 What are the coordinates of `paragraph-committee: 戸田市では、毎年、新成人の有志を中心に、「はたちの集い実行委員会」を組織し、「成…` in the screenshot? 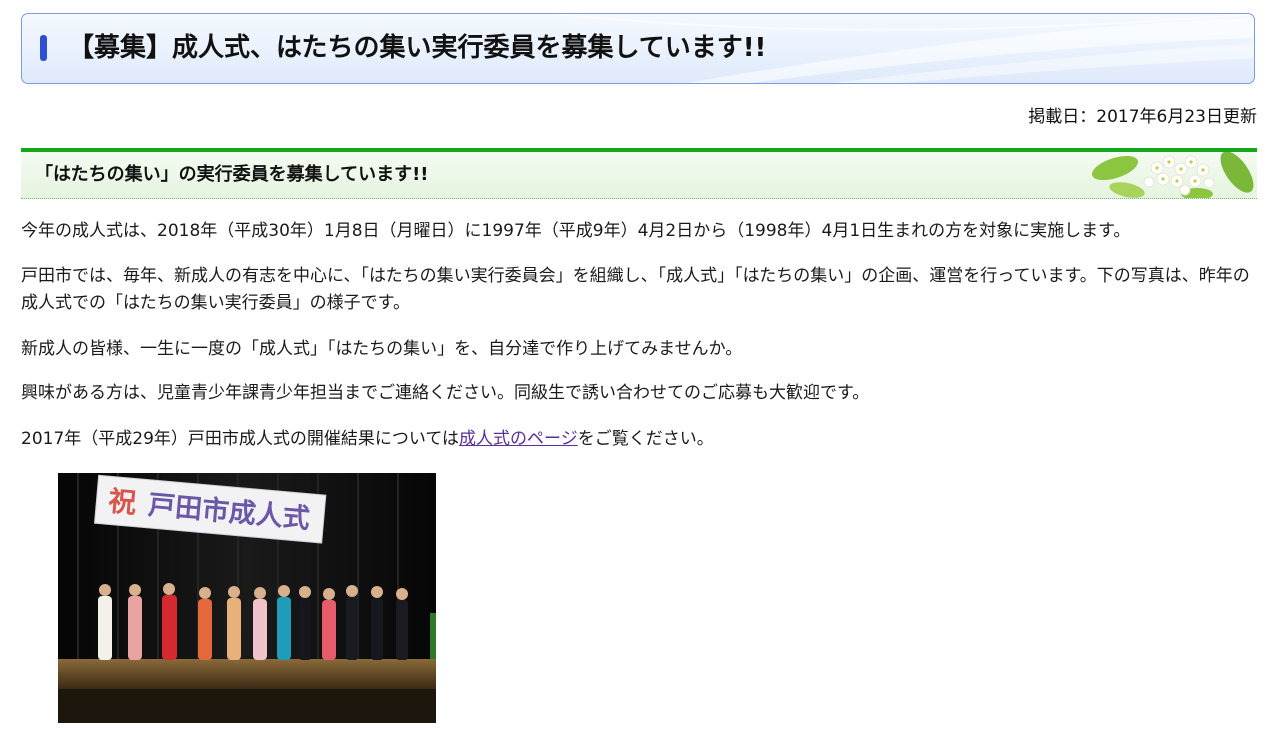 It's located at (635, 289).